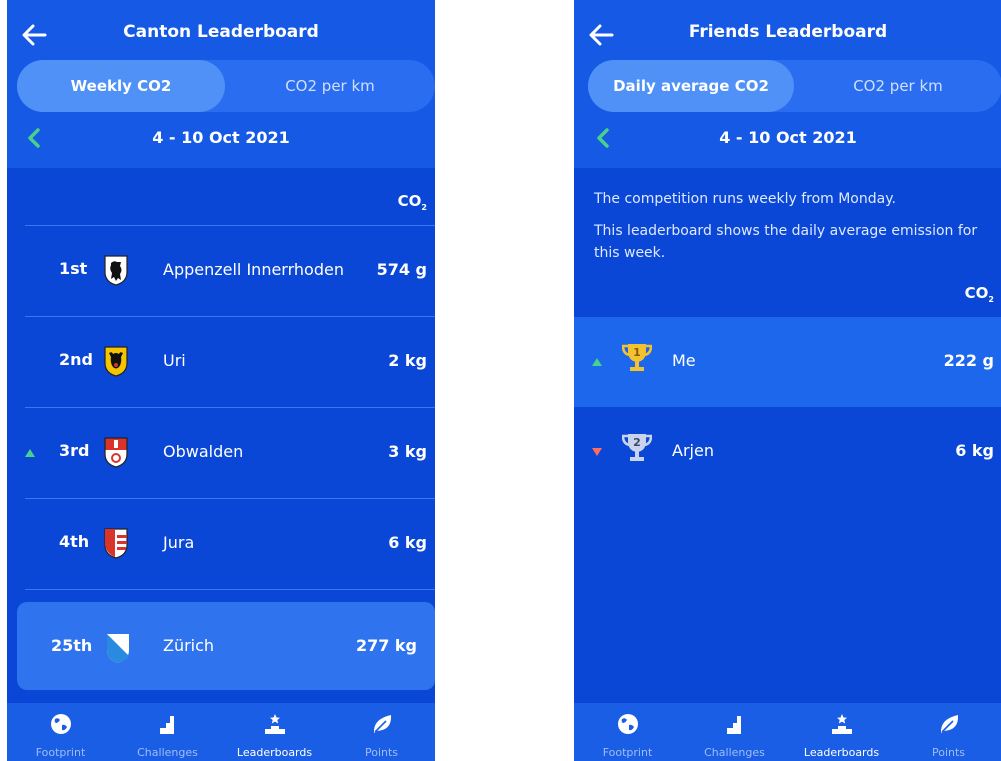  I want to click on canton-name: Jura, so click(179, 542).